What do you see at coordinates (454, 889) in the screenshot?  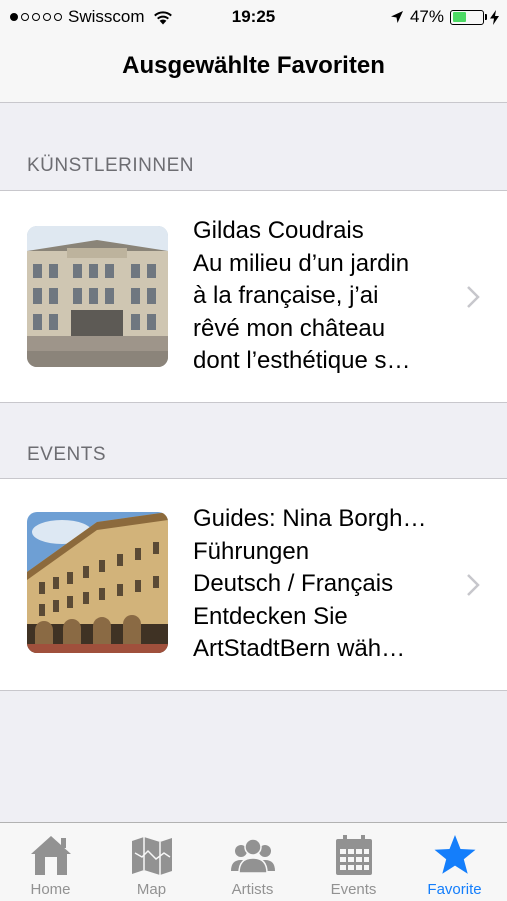 I see `tab-label: Favorite` at bounding box center [454, 889].